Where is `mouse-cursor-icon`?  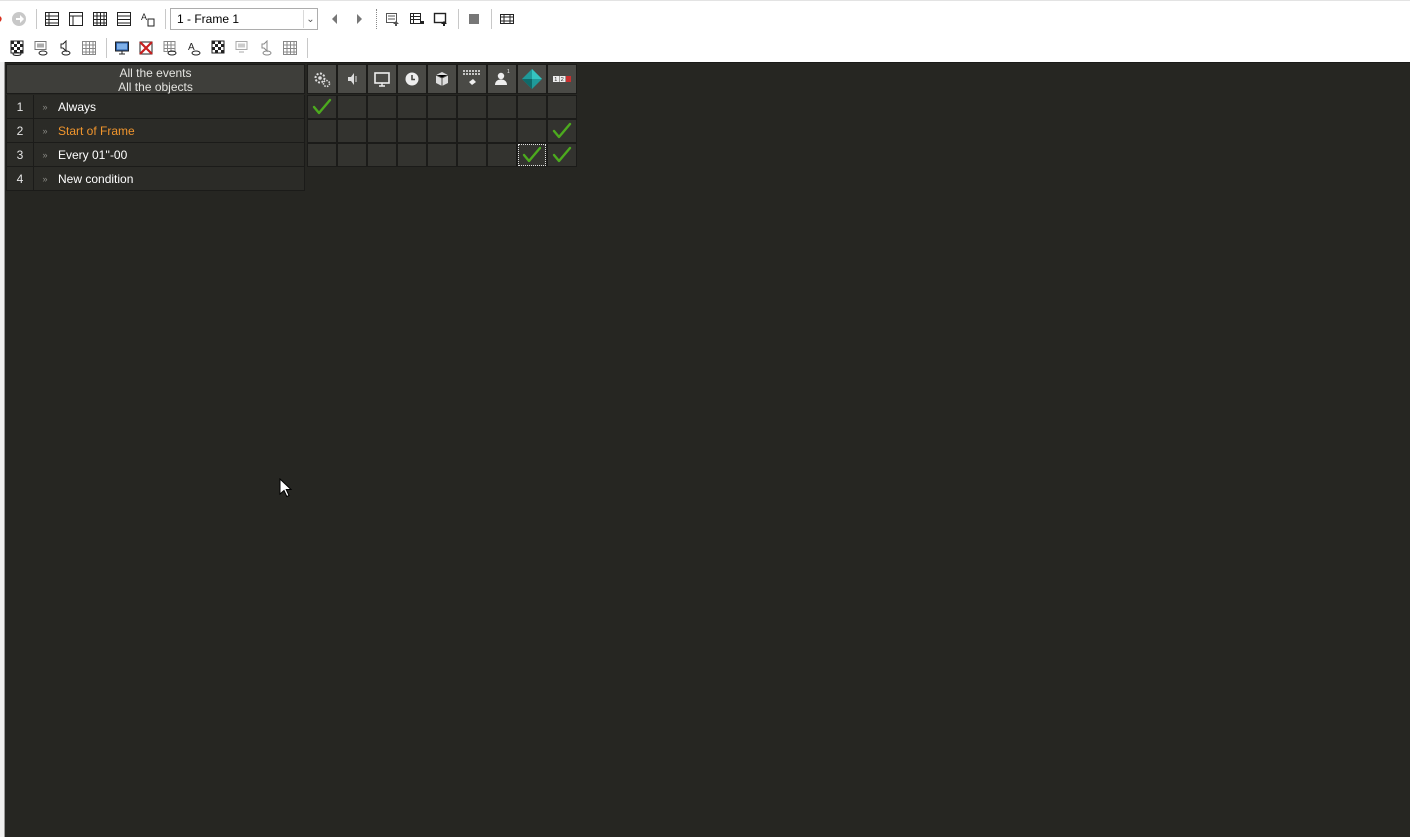
mouse-cursor-icon is located at coordinates (286, 488).